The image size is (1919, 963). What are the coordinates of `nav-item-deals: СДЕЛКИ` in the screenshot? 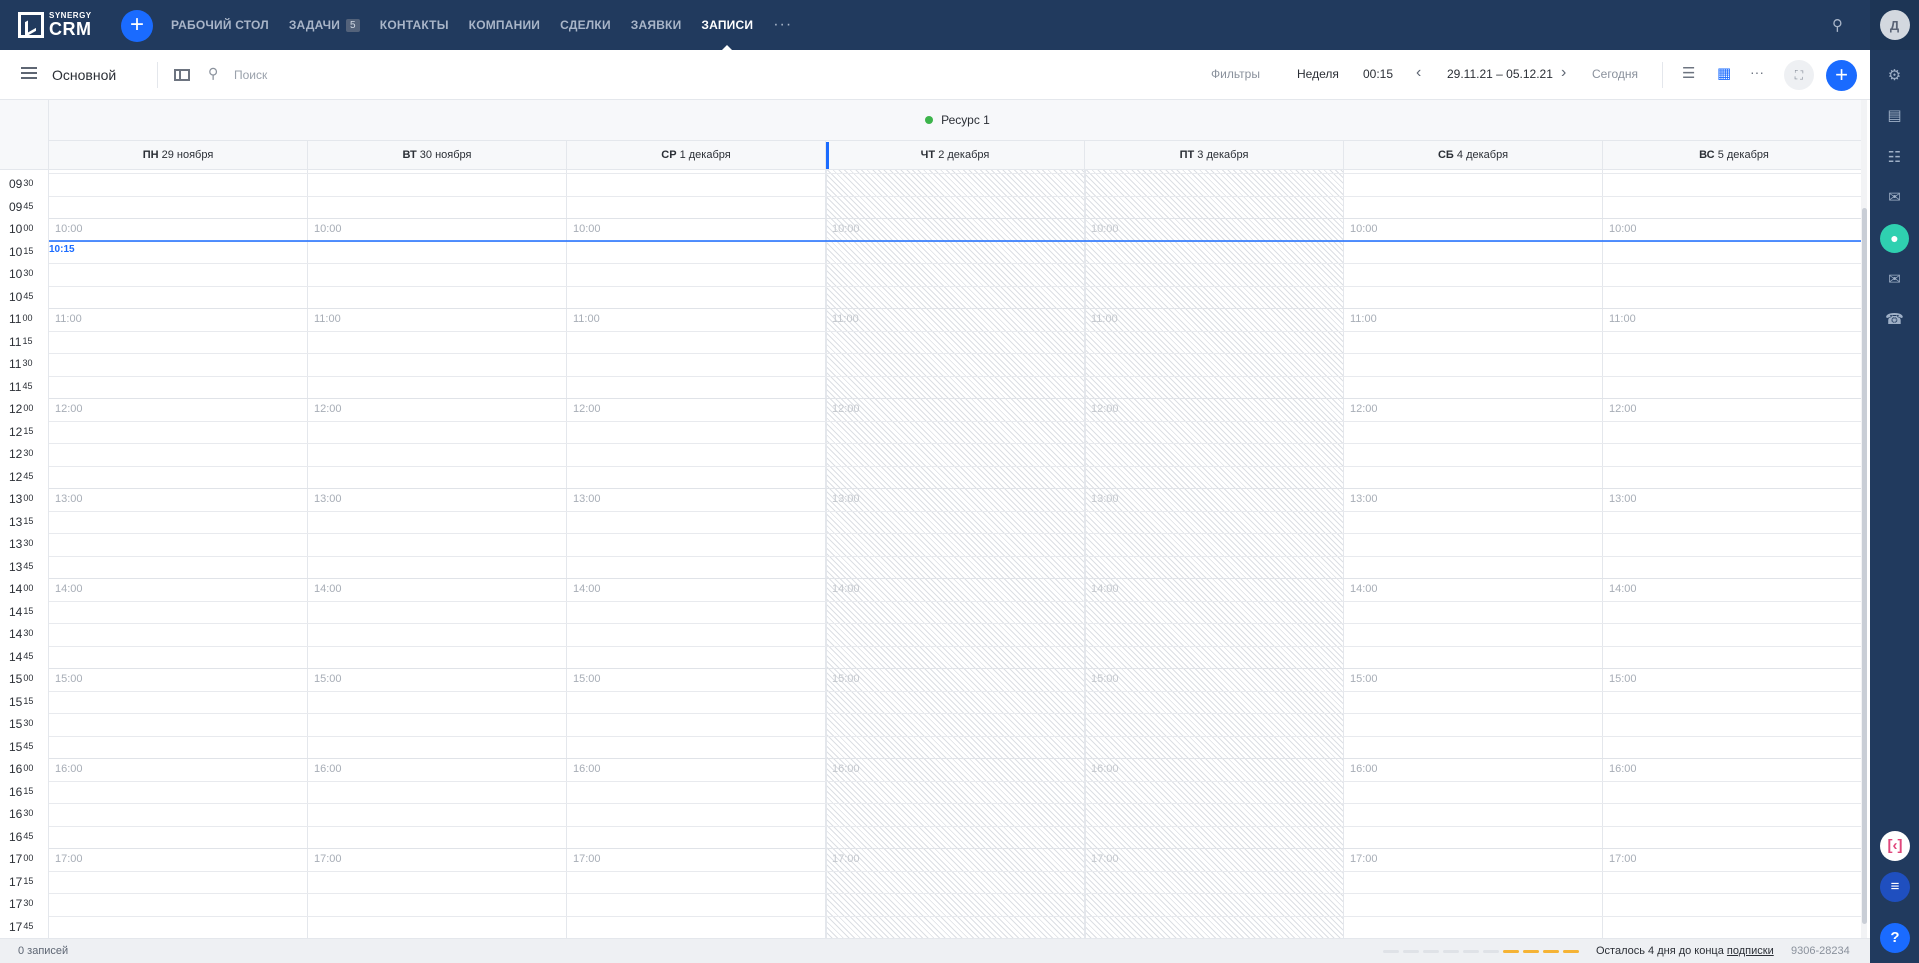 It's located at (585, 25).